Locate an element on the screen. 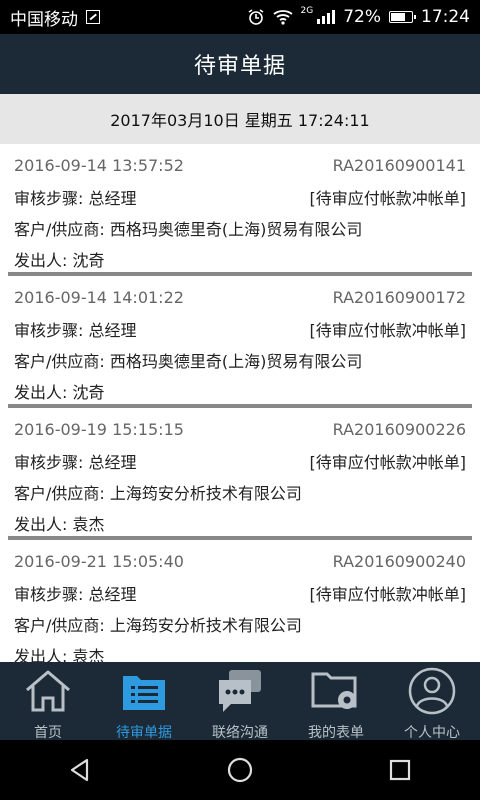  status-bar: 中国移动 2G 72% 17:24 is located at coordinates (240, 17).